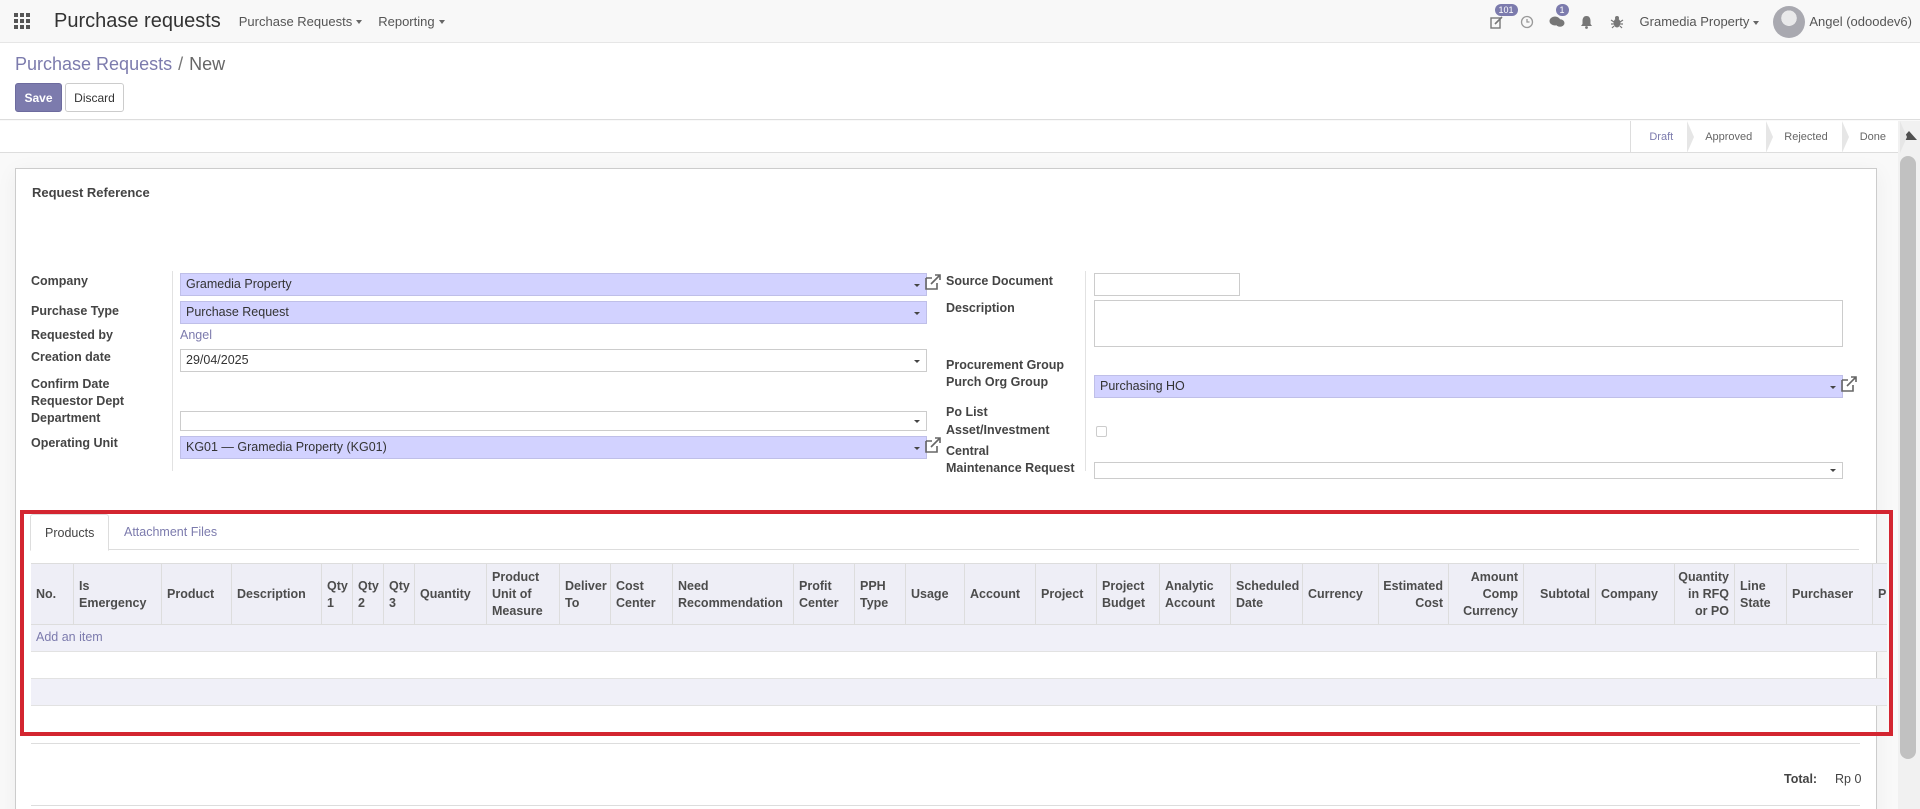  I want to click on purch-org-group-select: Purchasing HO, so click(1468, 386).